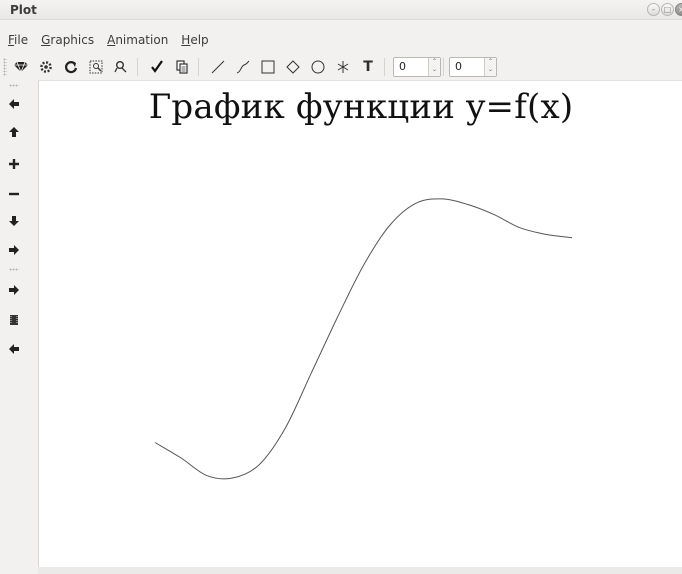 Image resolution: width=682 pixels, height=574 pixels. What do you see at coordinates (14, 164) in the screenshot?
I see `zoom-in-plus-icon` at bounding box center [14, 164].